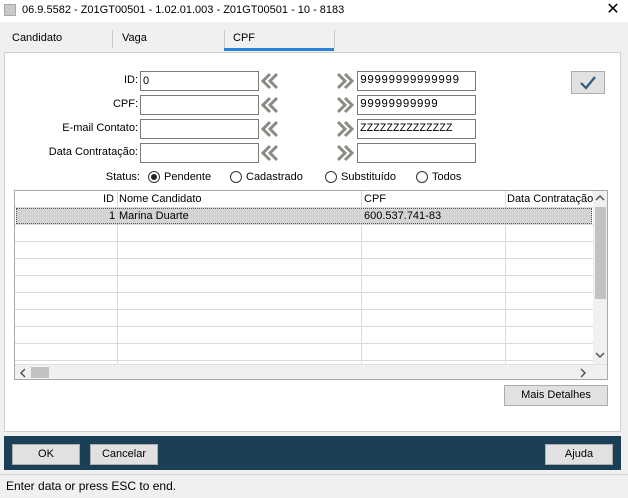 The image size is (628, 498). Describe the element at coordinates (93, 152) in the screenshot. I see `data-contratacao-label: Data Contratação:` at that location.